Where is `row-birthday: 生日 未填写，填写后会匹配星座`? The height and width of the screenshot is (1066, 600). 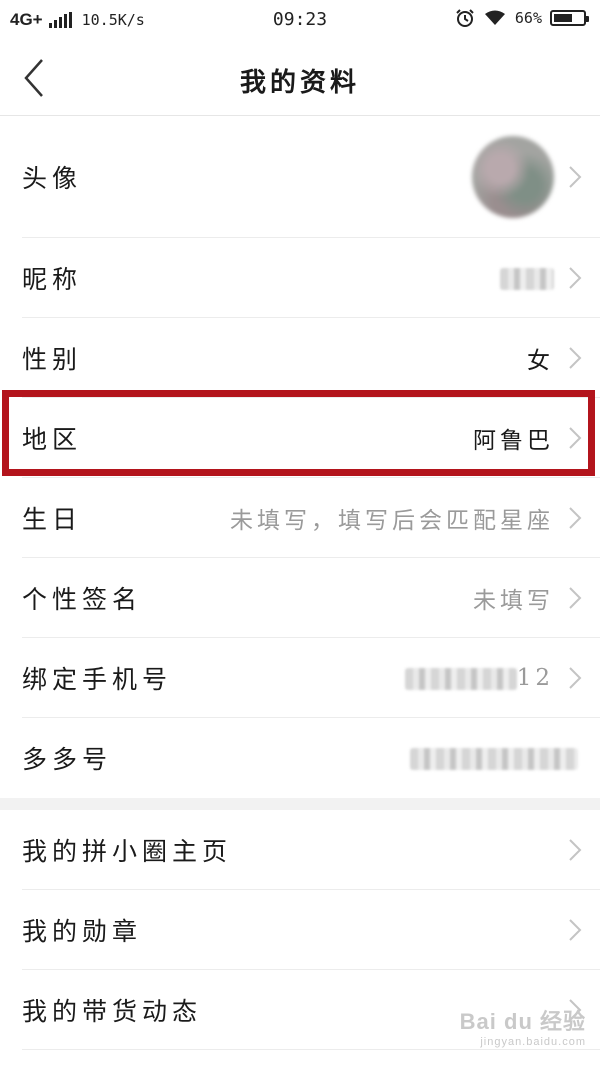 row-birthday: 生日 未填写，填写后会匹配星座 is located at coordinates (311, 518).